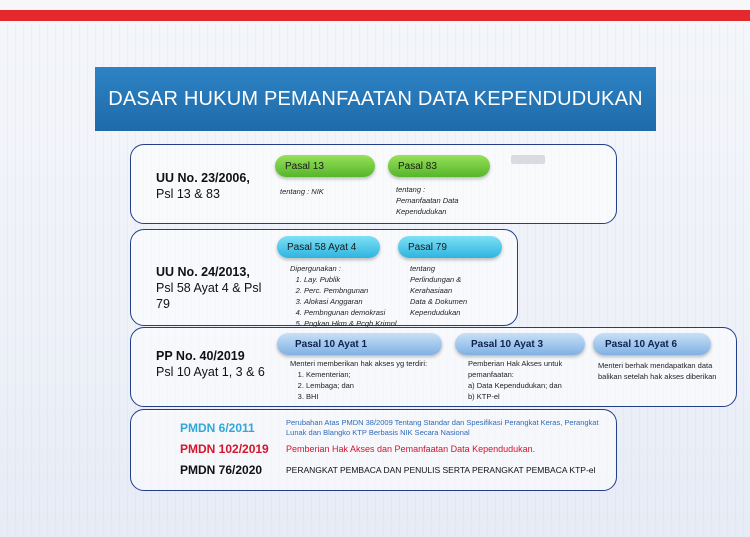  What do you see at coordinates (221, 470) in the screenshot?
I see `pmdn-76-2020: PMDN 76/2020` at bounding box center [221, 470].